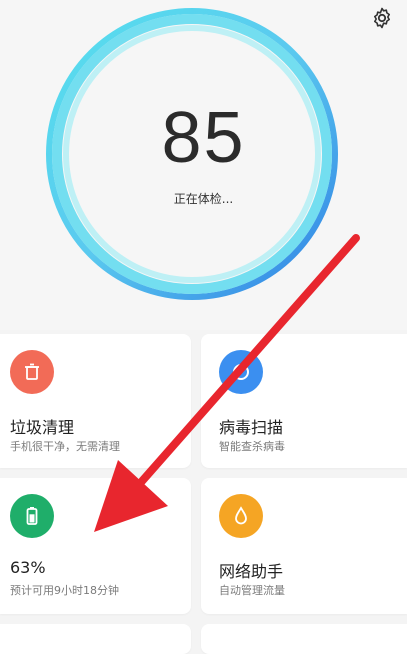 The image size is (407, 654). Describe the element at coordinates (203, 138) in the screenshot. I see `health-score: 85` at that location.